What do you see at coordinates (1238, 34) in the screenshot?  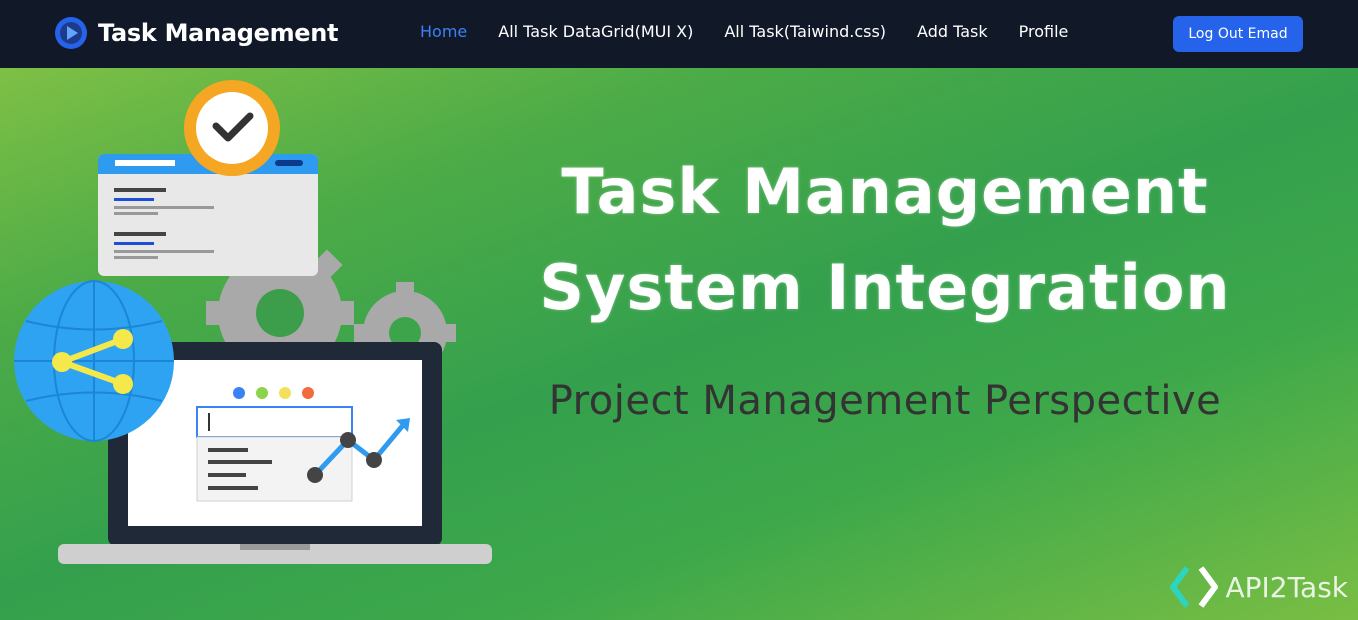 I see `logout-button: Log Out Emad` at bounding box center [1238, 34].